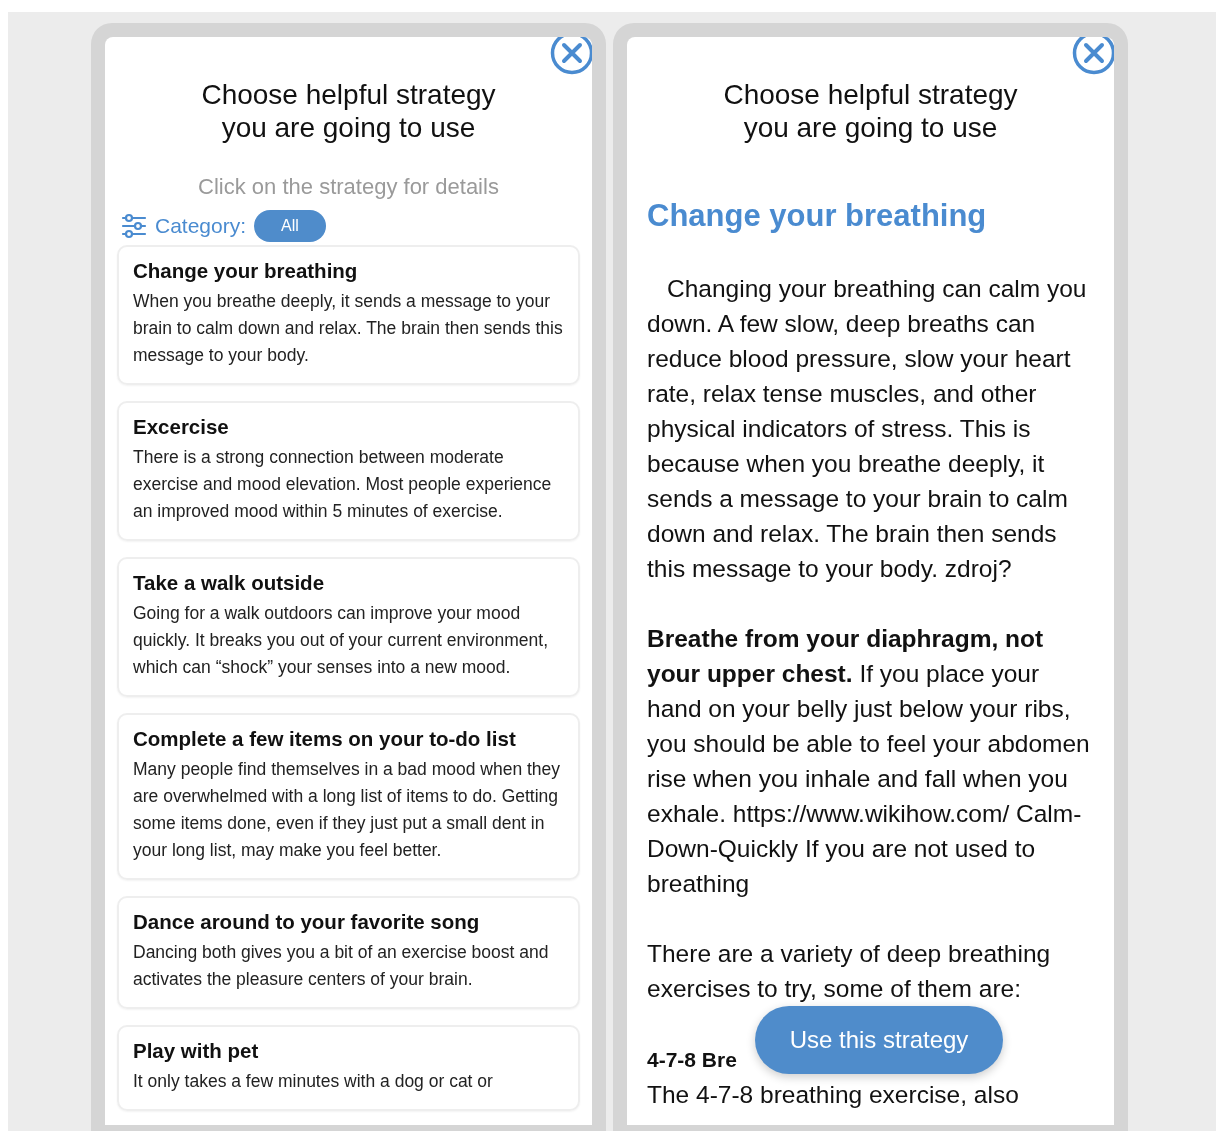  Describe the element at coordinates (325, 739) in the screenshot. I see `strategy-title: Complete a few items on your to-do list` at that location.